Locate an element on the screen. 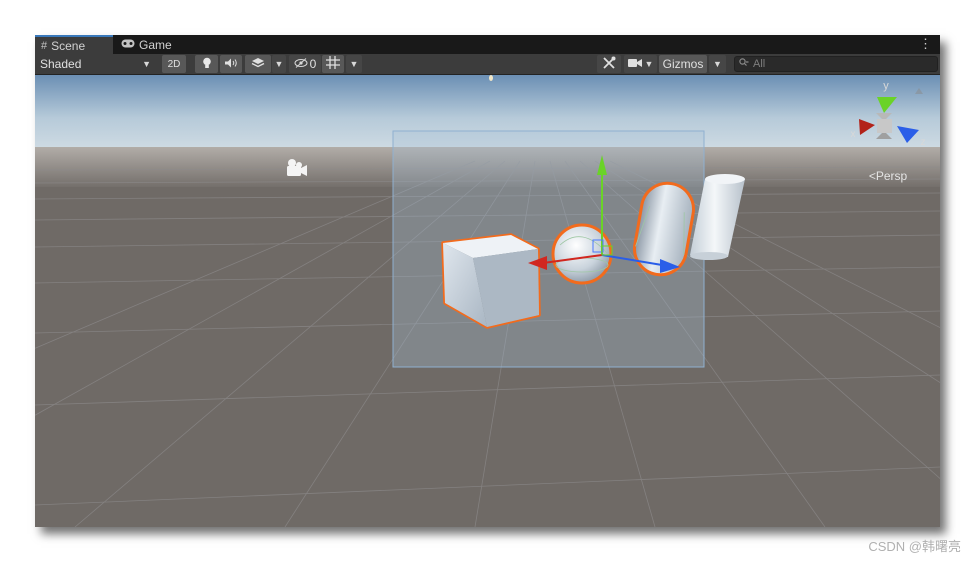  tab-scene: # Scene is located at coordinates (74, 44).